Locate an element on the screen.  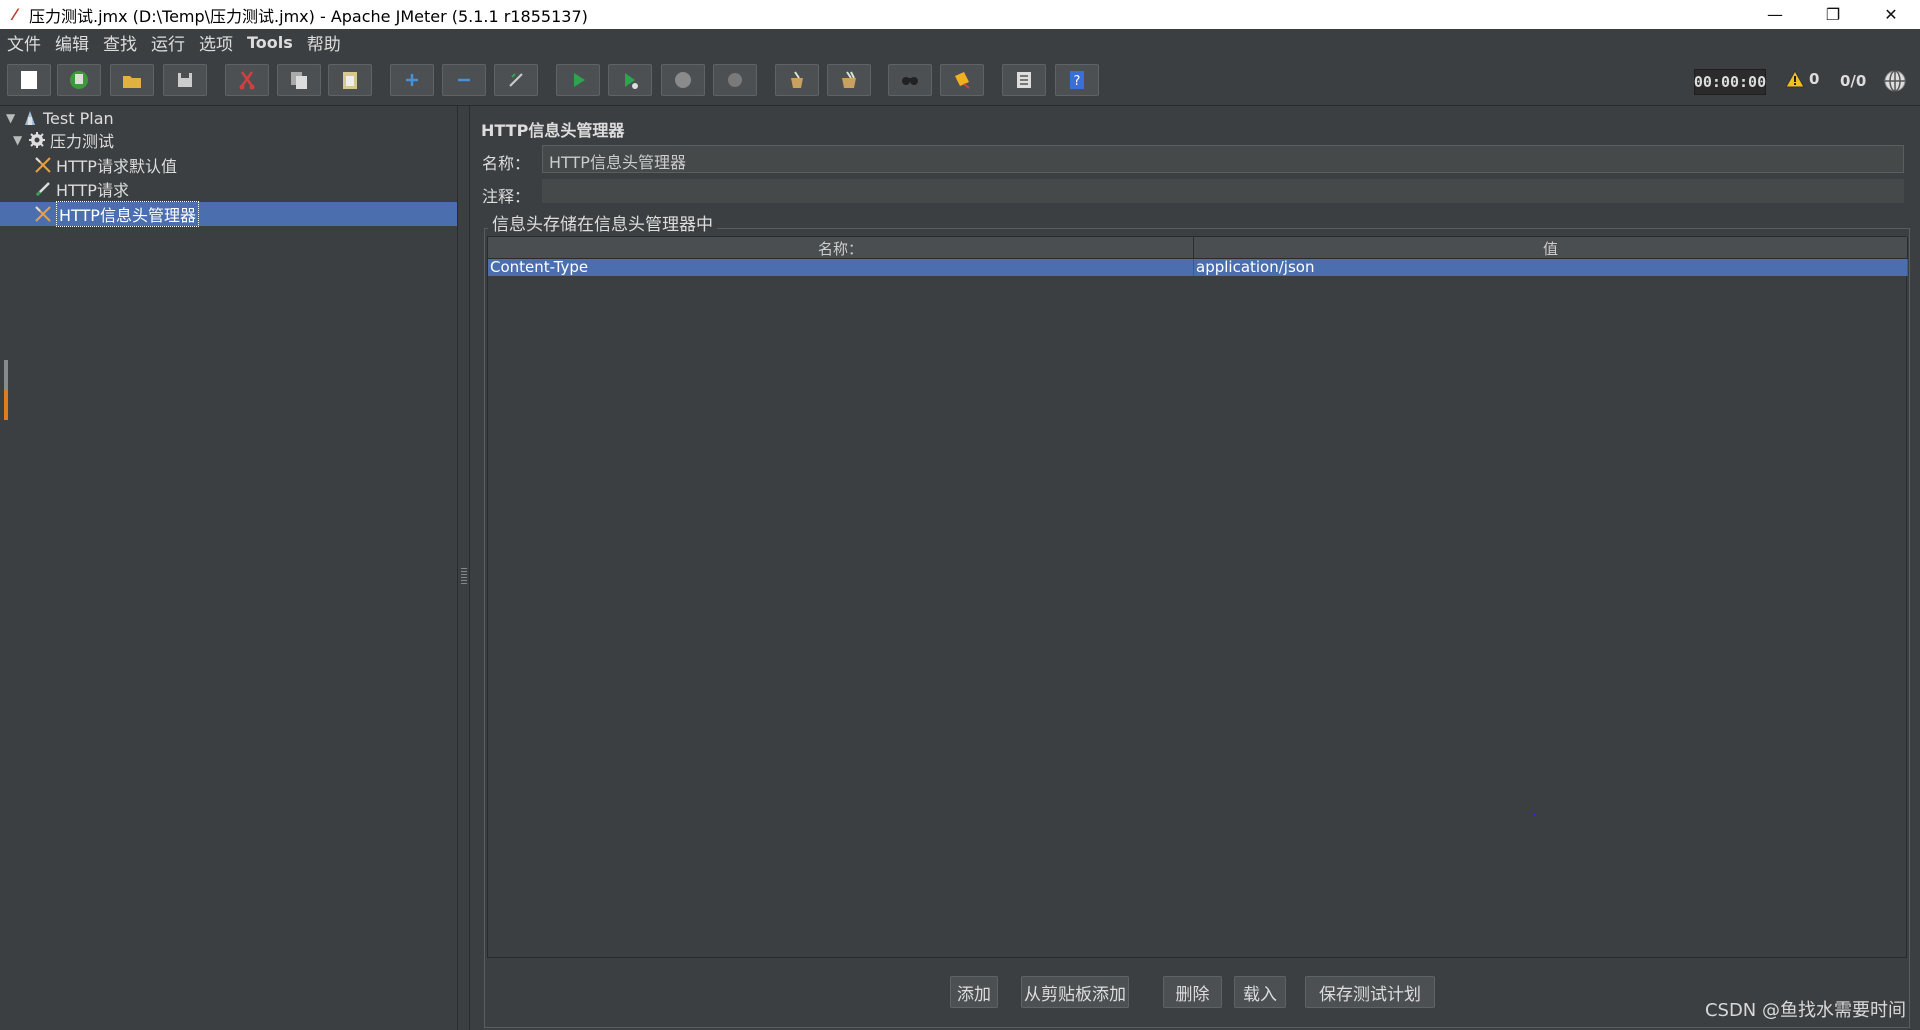
menu-help: 帮助 is located at coordinates (324, 42).